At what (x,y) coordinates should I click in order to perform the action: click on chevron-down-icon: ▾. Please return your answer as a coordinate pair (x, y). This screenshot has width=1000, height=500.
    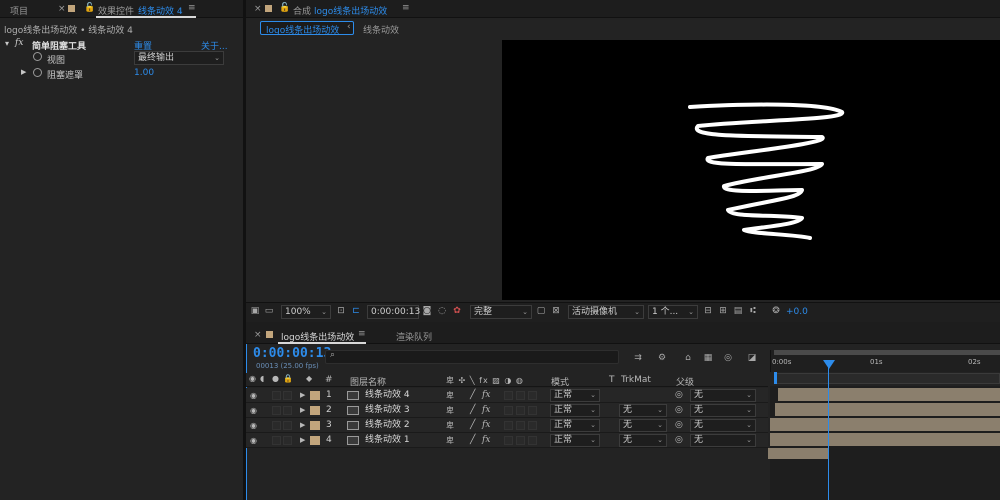
    Looking at the image, I should click on (7, 43).